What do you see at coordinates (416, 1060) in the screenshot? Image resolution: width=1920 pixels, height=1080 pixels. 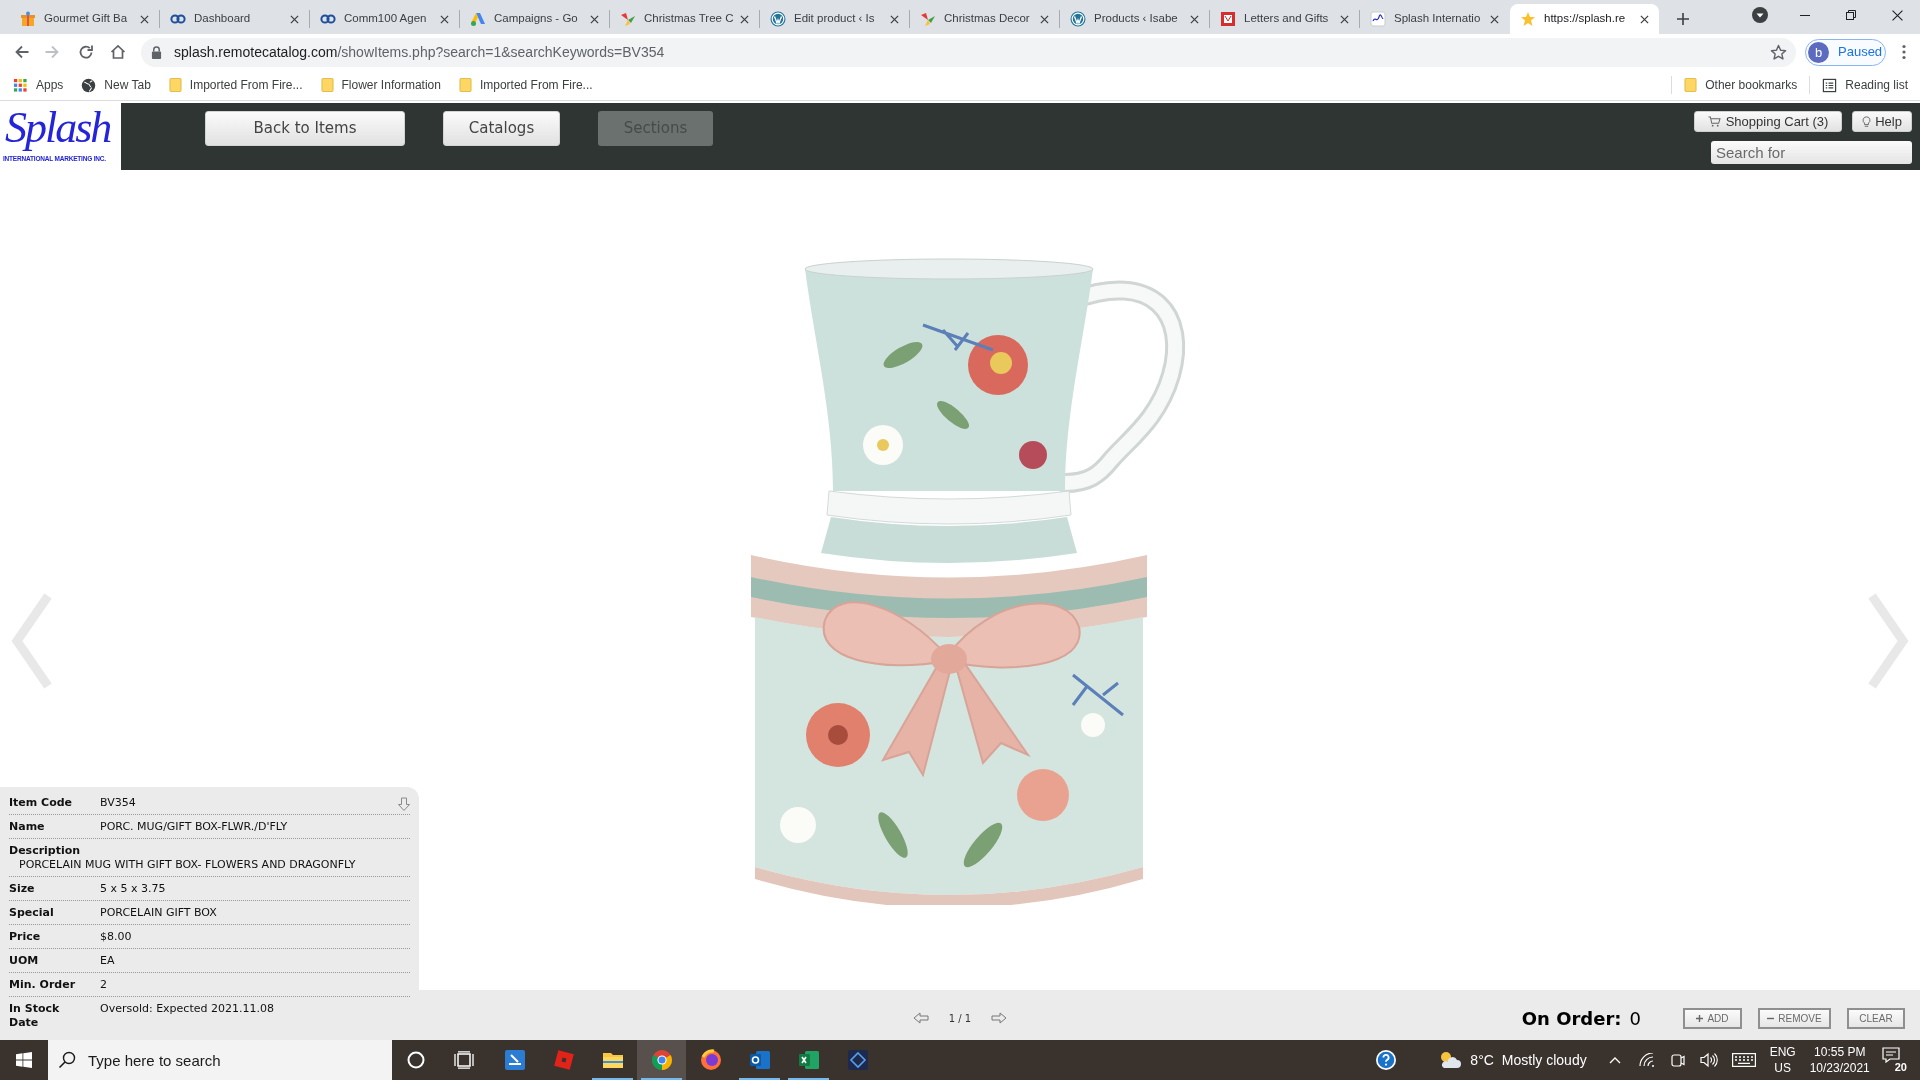 I see `circle-icon` at bounding box center [416, 1060].